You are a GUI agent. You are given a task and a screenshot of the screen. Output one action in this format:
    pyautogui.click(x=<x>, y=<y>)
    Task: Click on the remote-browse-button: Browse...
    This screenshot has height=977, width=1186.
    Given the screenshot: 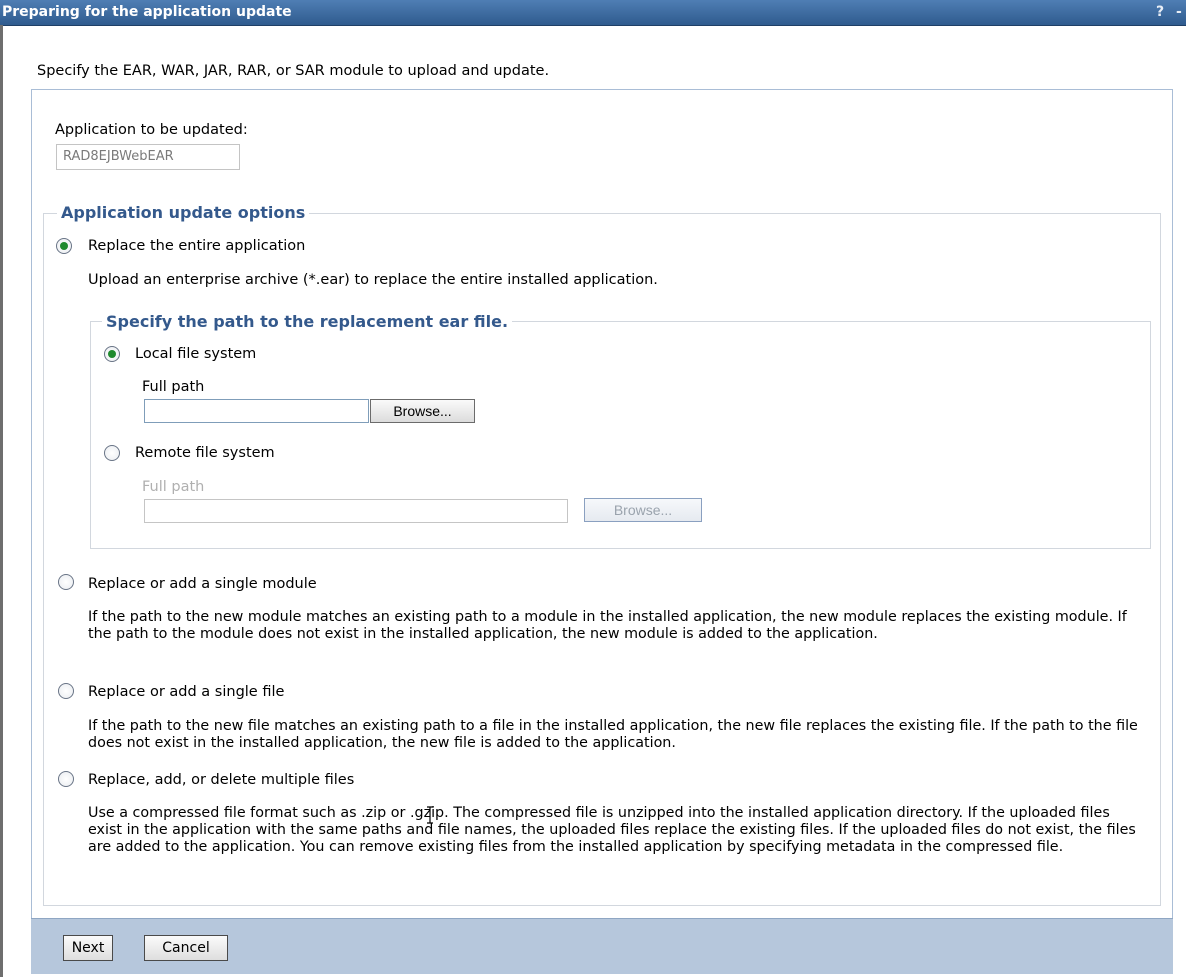 What is the action you would take?
    pyautogui.click(x=643, y=510)
    